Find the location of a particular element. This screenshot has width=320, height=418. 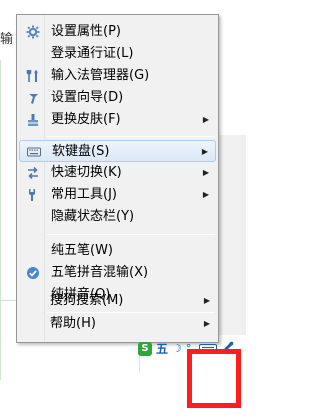

menu-item-label: 五笔拼音混输(X) is located at coordinates (100, 272).